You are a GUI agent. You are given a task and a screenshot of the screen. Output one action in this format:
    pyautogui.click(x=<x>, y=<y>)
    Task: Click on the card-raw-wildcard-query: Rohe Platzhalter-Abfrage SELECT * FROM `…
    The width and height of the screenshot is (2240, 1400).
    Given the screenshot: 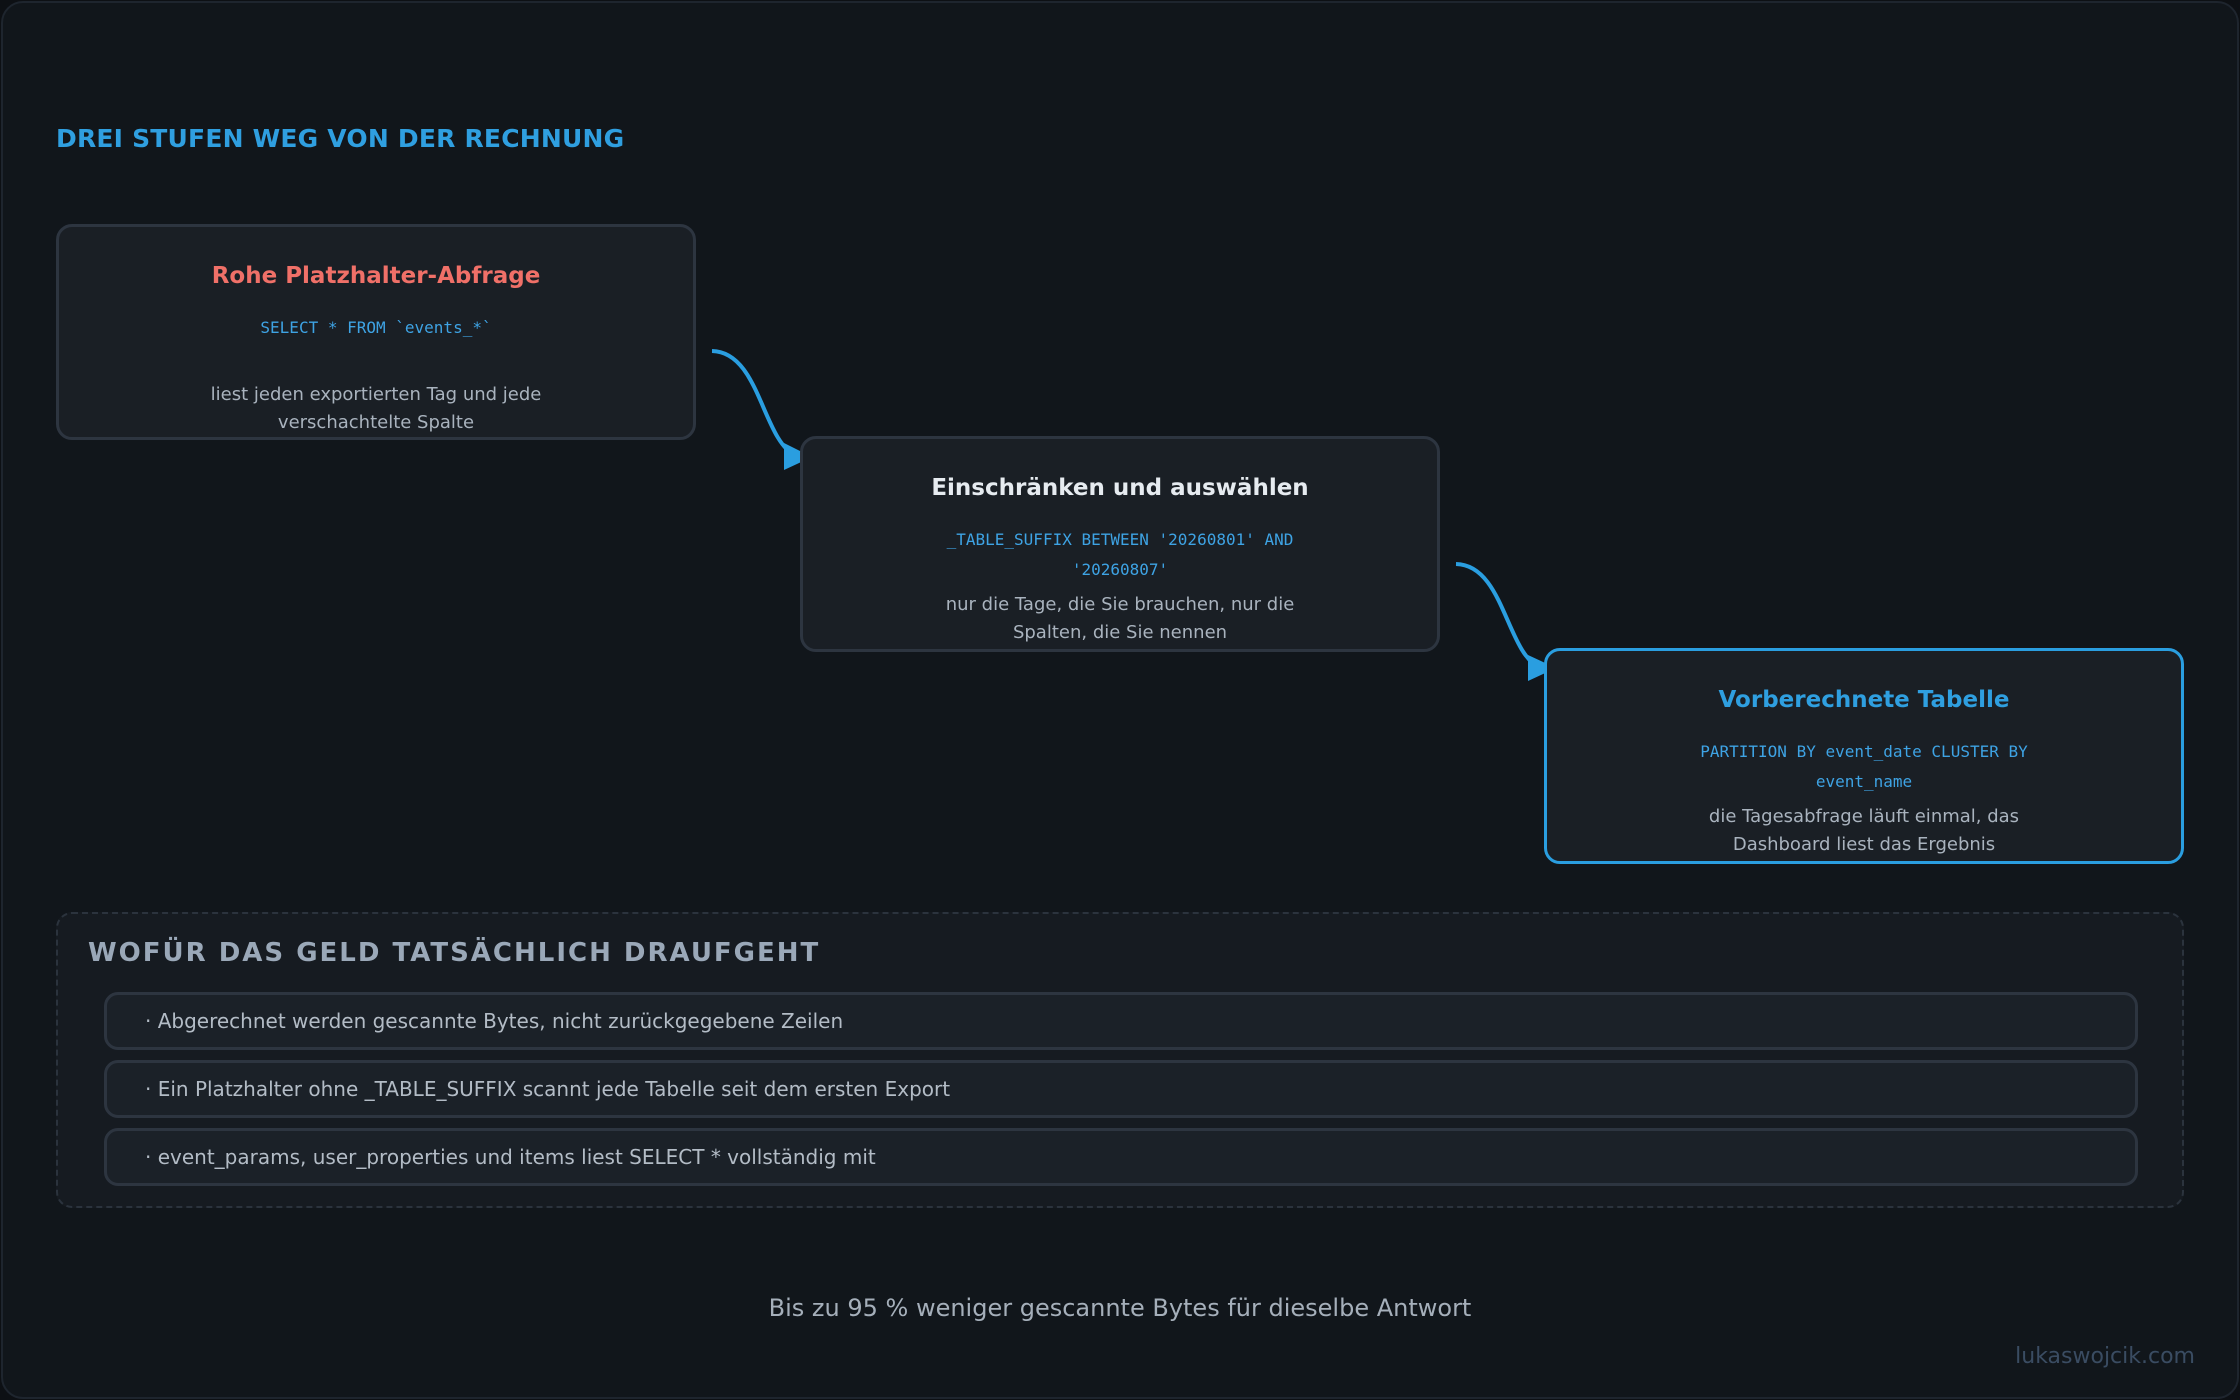 What is the action you would take?
    pyautogui.click(x=376, y=332)
    